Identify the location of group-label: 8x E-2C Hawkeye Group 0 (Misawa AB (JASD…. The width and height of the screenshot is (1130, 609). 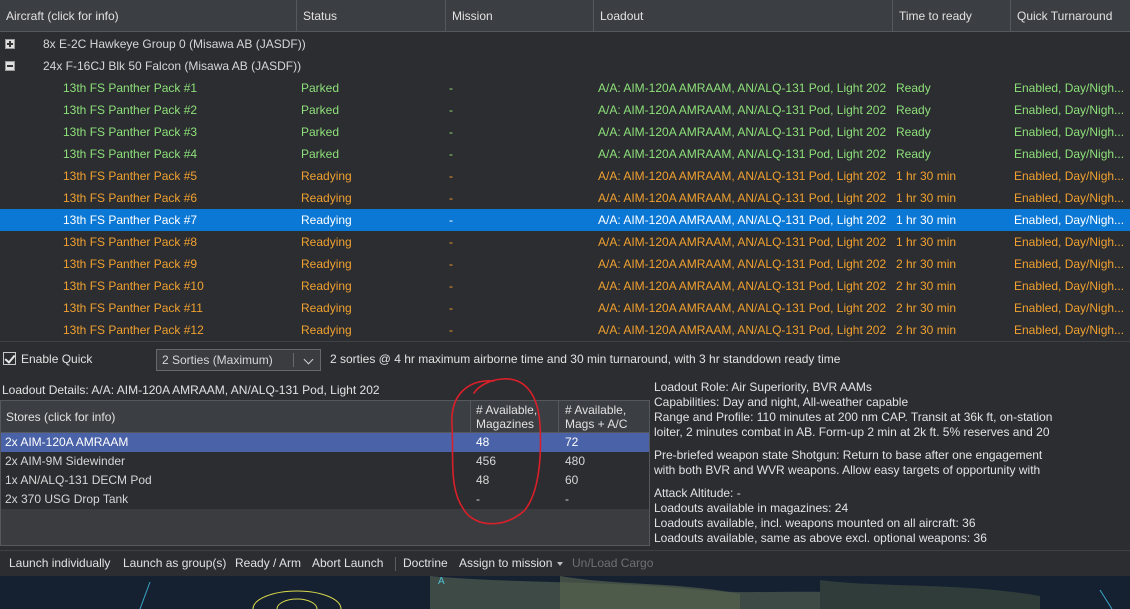
(174, 44).